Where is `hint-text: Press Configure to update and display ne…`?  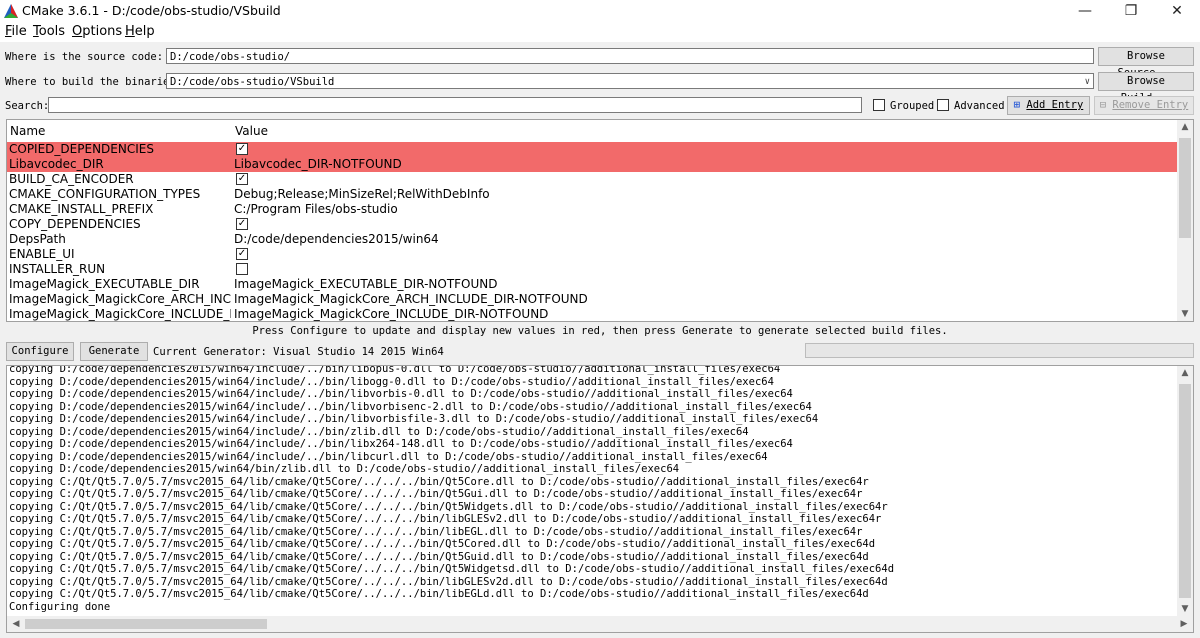
hint-text: Press Configure to update and display ne… is located at coordinates (600, 331).